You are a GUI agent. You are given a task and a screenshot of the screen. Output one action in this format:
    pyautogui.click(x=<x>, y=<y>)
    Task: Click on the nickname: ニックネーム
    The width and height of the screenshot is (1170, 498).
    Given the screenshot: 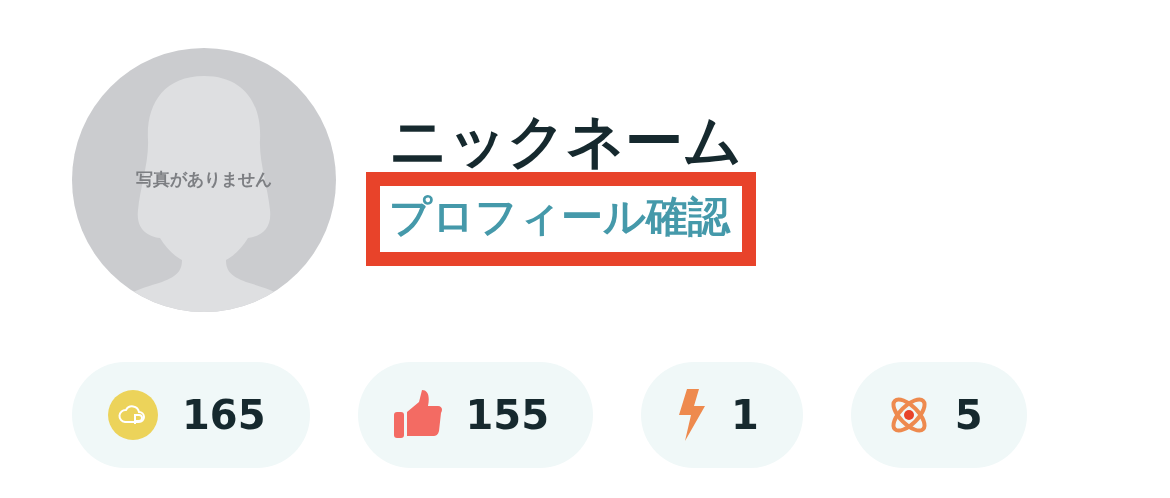 What is the action you would take?
    pyautogui.click(x=565, y=141)
    